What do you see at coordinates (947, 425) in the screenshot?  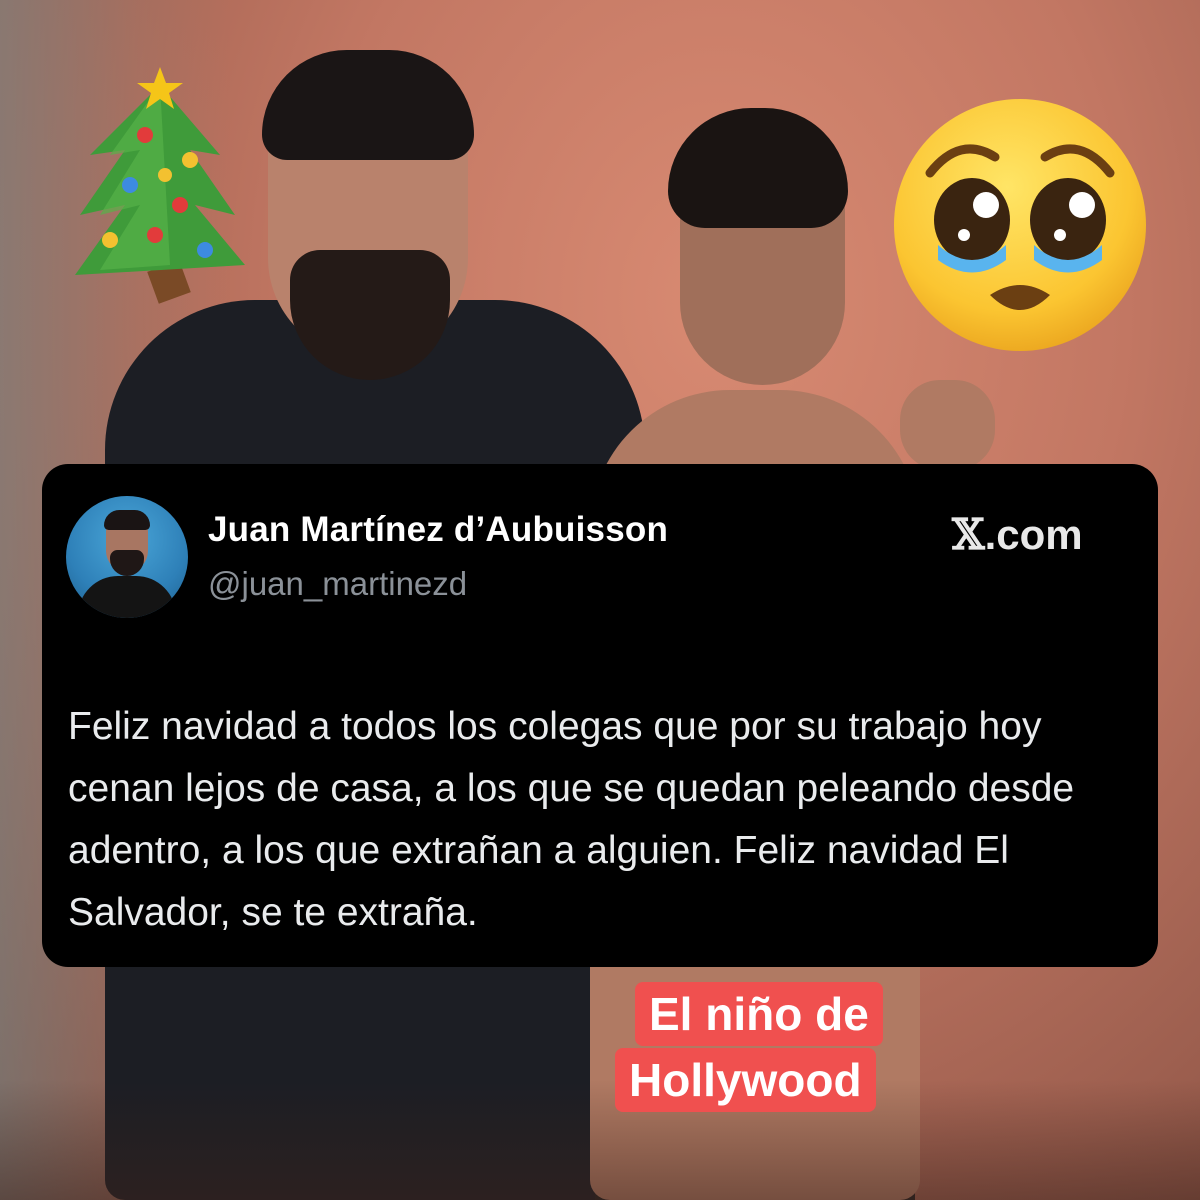 I see `arm-around-shoulder` at bounding box center [947, 425].